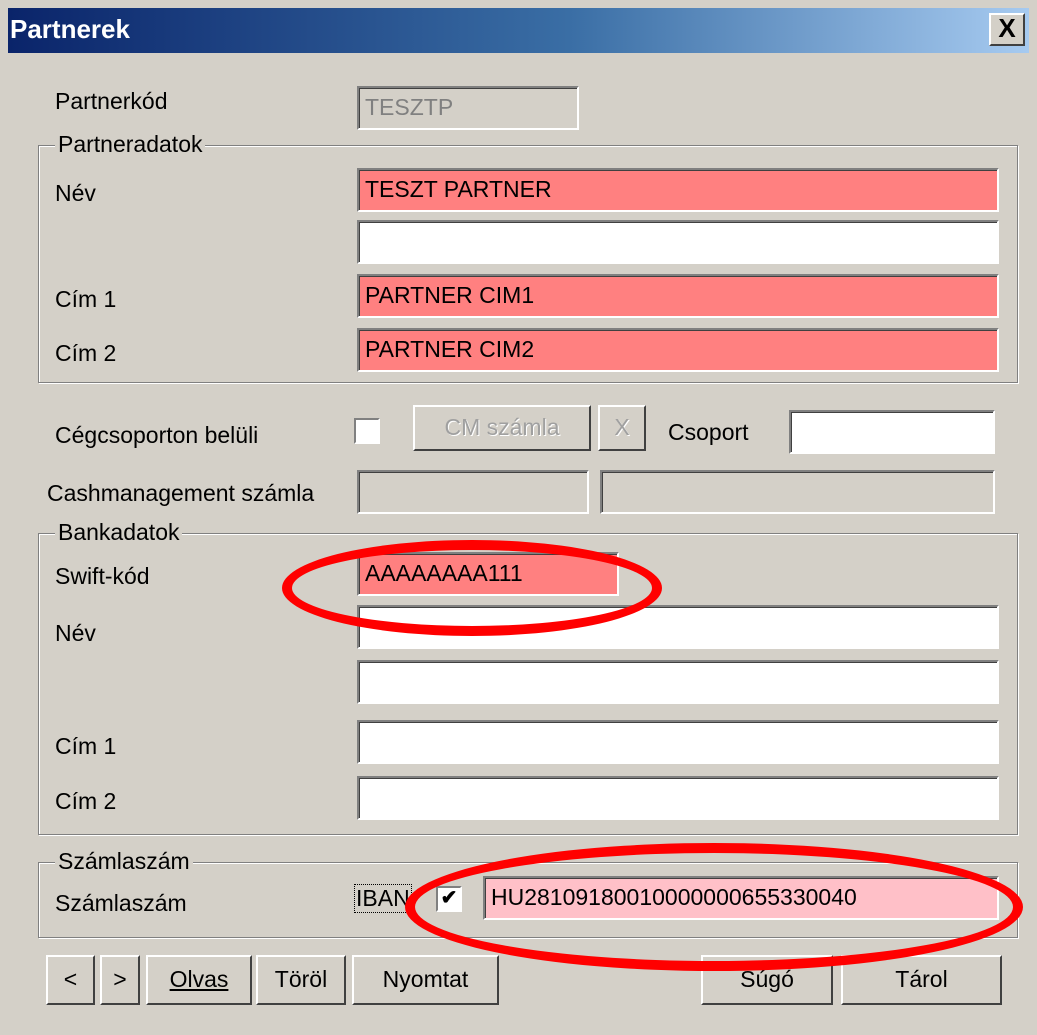  I want to click on nyomtat-button: Nyomtat, so click(425, 980).